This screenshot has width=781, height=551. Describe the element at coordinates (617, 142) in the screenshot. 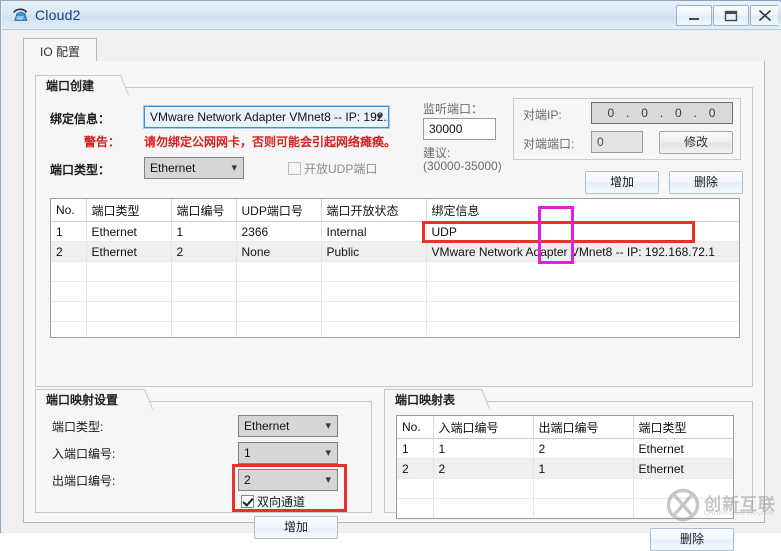

I see `peer-port-input: 0` at that location.